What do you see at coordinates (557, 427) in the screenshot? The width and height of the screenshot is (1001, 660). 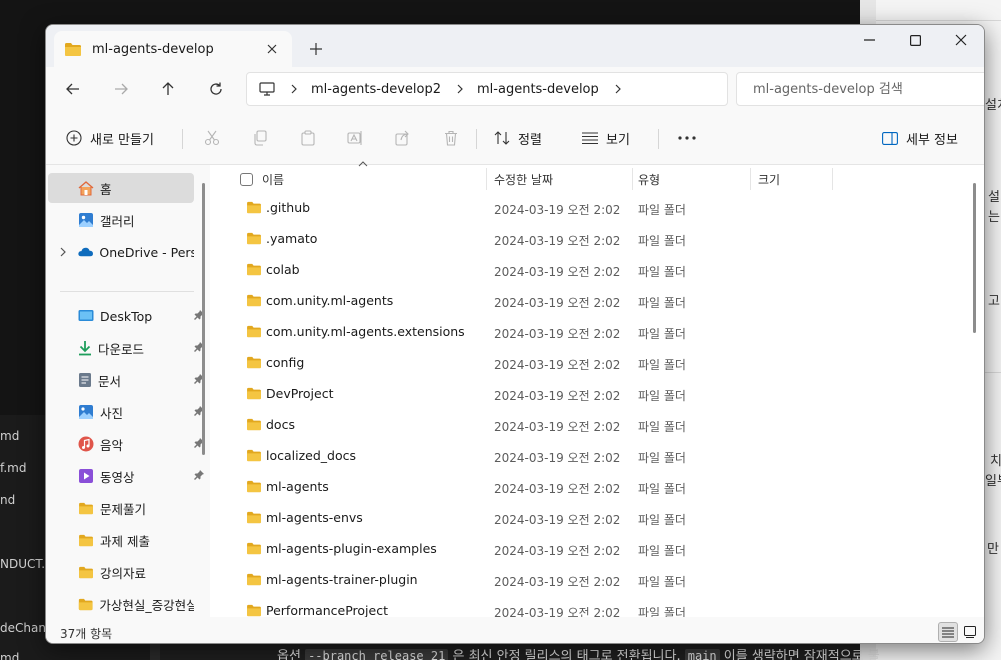 I see `file-modified-date: 2024-03-19 오전 2:02` at bounding box center [557, 427].